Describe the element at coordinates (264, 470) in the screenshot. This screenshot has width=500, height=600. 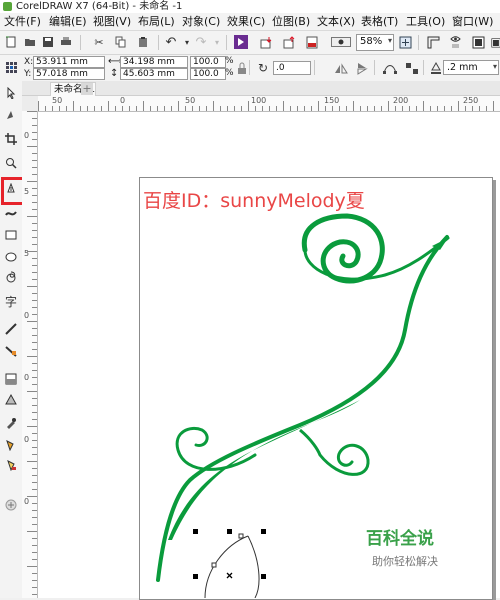
I see `vine-main-stem-thick` at that location.